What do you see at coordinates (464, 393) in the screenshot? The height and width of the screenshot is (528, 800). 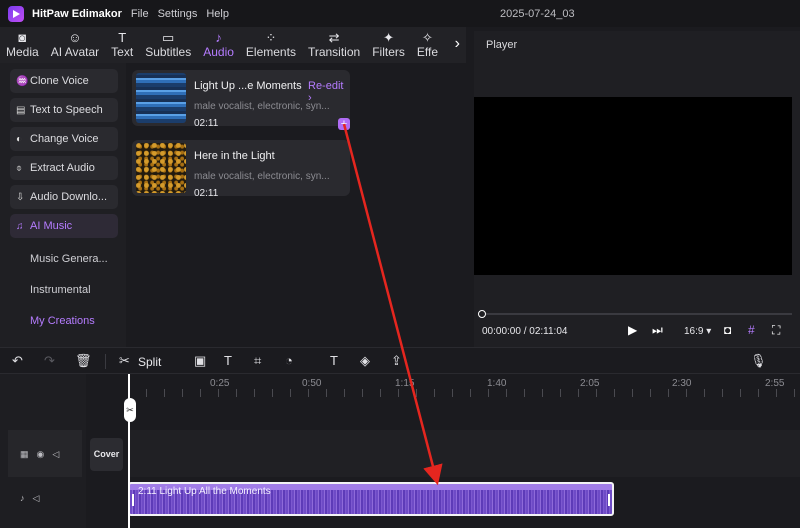 I see `ruler-ticks` at bounding box center [464, 393].